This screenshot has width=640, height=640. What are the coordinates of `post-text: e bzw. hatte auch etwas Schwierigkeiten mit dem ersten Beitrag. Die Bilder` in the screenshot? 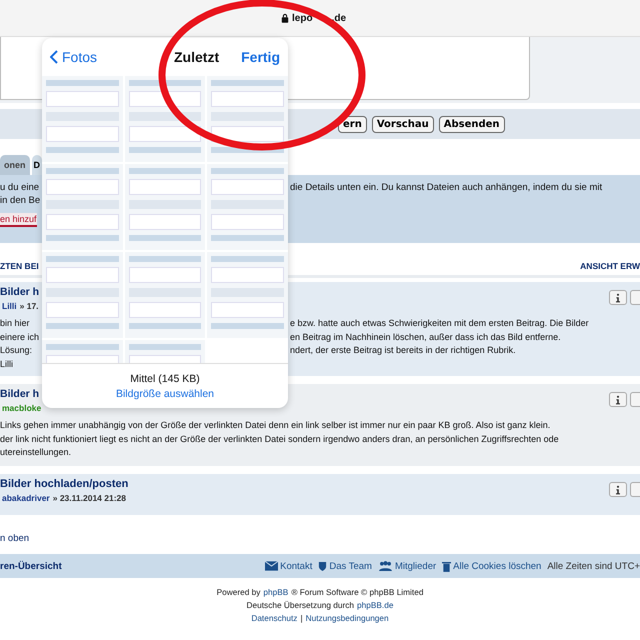 It's located at (439, 323).